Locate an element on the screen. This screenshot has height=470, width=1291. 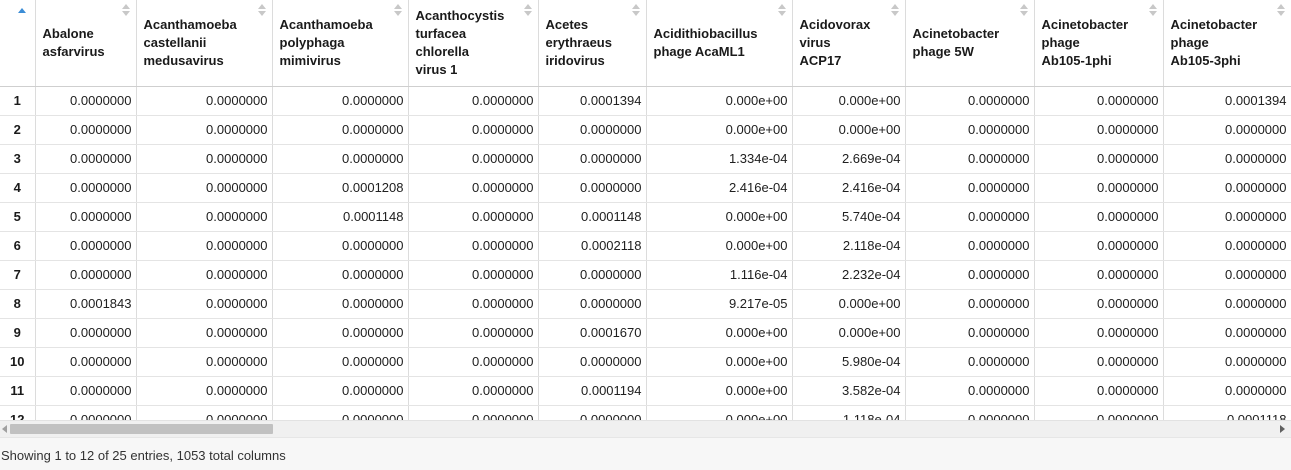
table-cell: 1.116e-04 is located at coordinates (719, 275).